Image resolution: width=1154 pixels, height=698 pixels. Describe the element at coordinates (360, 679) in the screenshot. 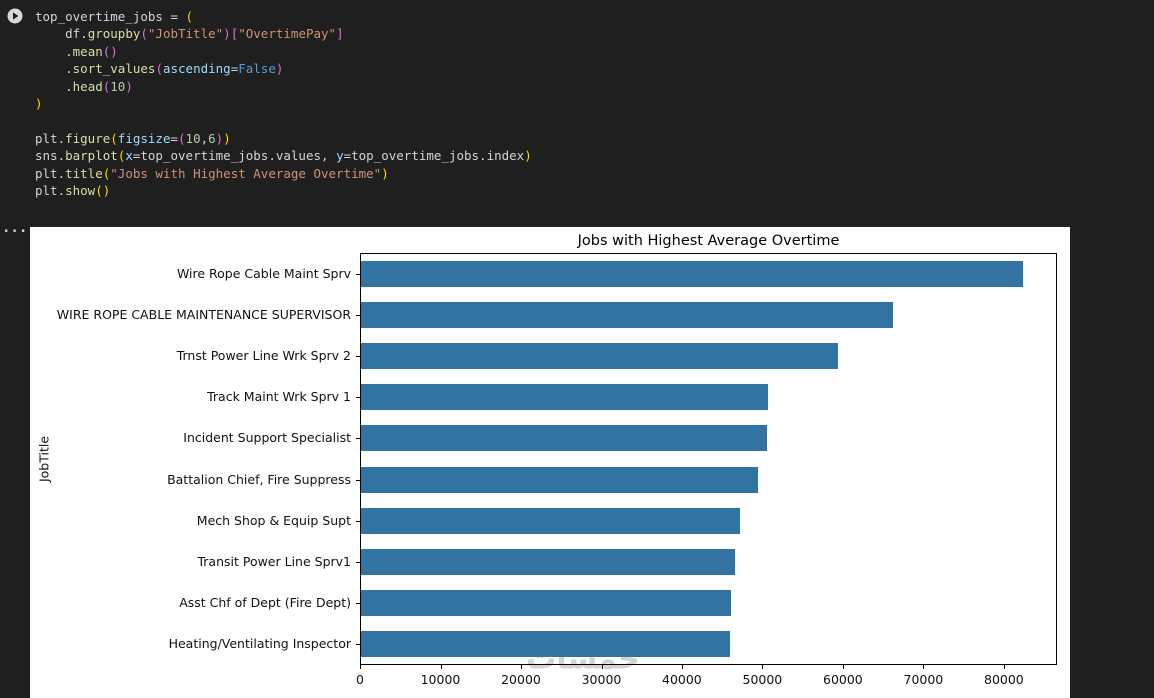

I see `x-tick-label: 0` at that location.